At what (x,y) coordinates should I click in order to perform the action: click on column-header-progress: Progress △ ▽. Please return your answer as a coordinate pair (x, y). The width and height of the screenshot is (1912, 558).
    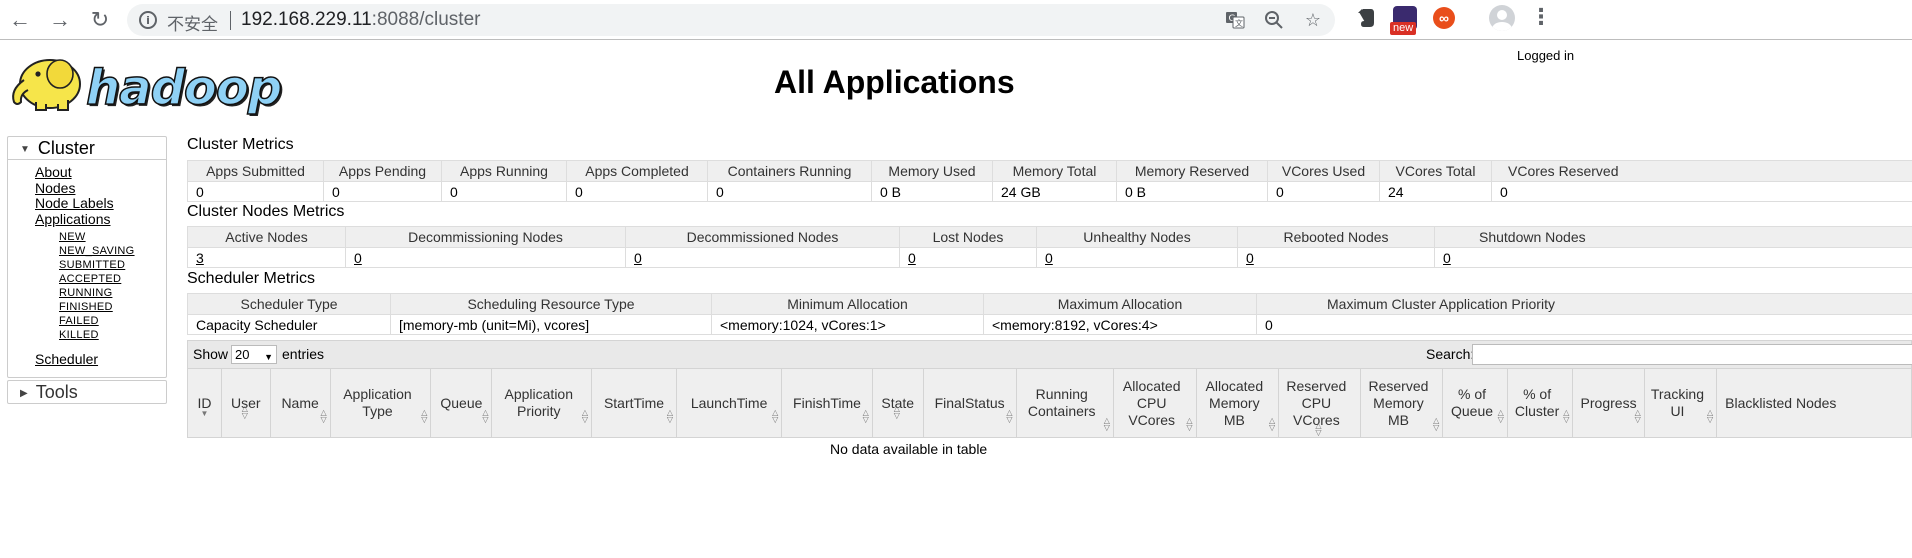
    Looking at the image, I should click on (1608, 403).